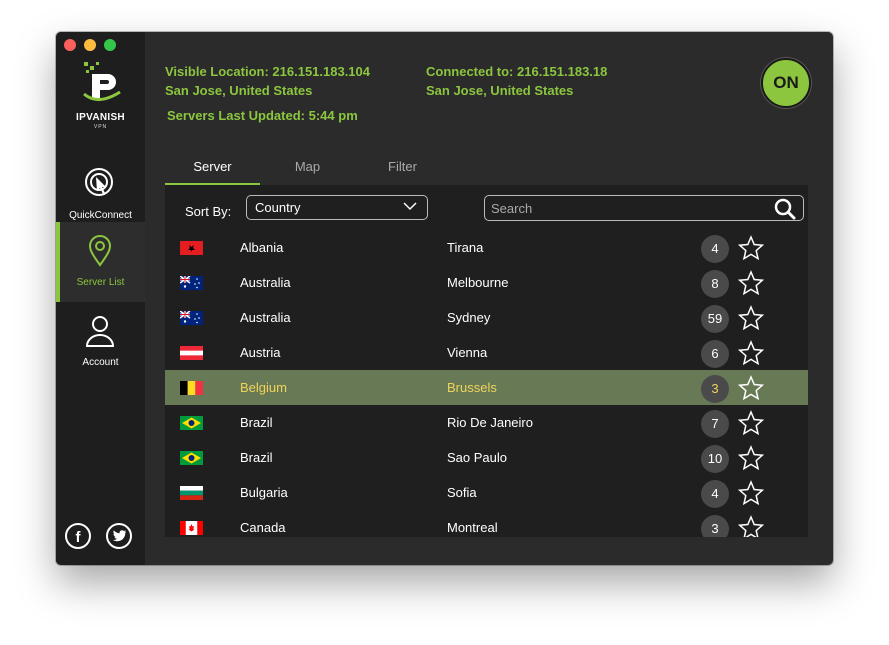 Image resolution: width=889 pixels, height=645 pixels. I want to click on vpn-toggle-button: ON, so click(786, 83).